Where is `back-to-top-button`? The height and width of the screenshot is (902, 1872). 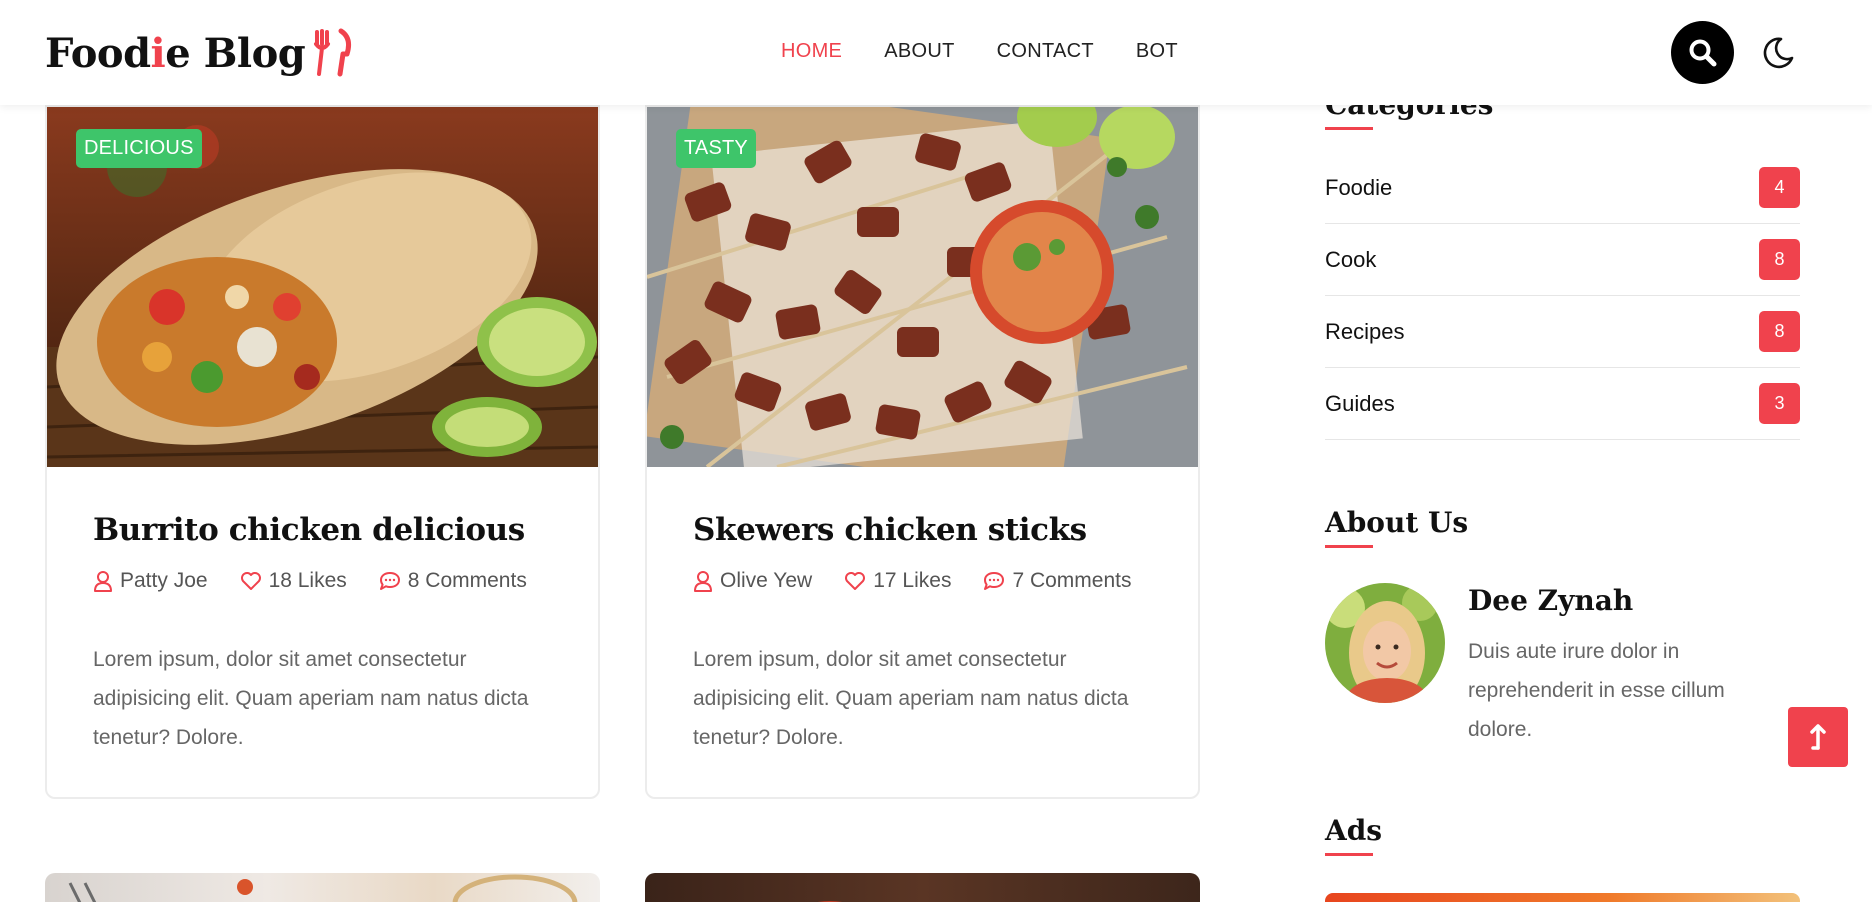
back-to-top-button is located at coordinates (1818, 737).